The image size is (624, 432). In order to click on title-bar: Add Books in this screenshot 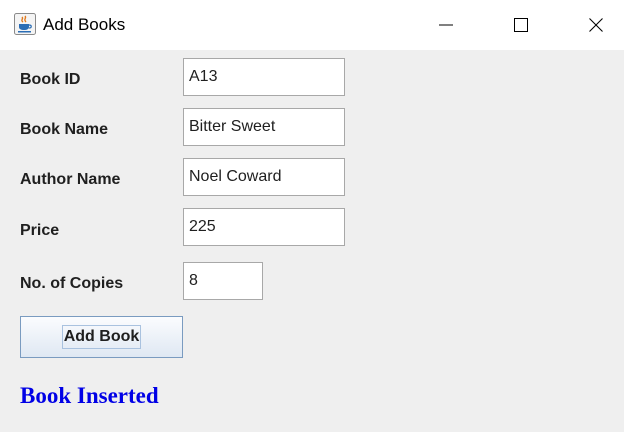, I will do `click(312, 25)`.